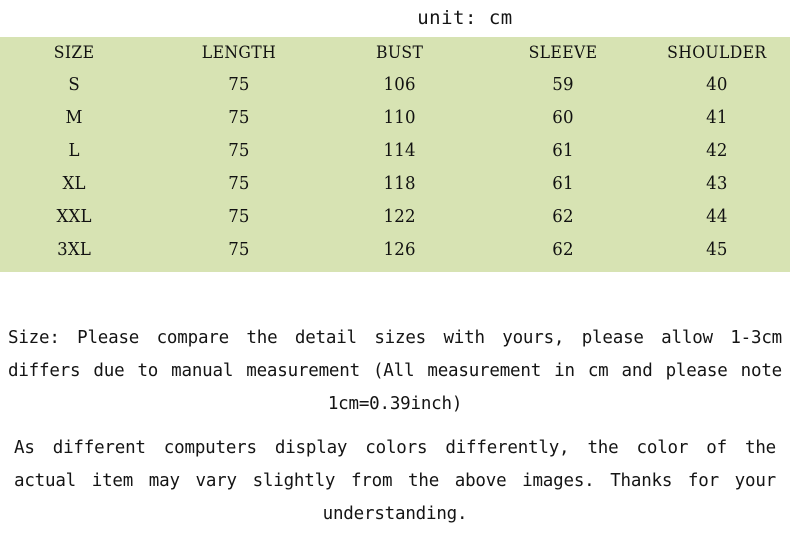 The height and width of the screenshot is (557, 790). What do you see at coordinates (717, 249) in the screenshot?
I see `cell-shoulder: 45` at bounding box center [717, 249].